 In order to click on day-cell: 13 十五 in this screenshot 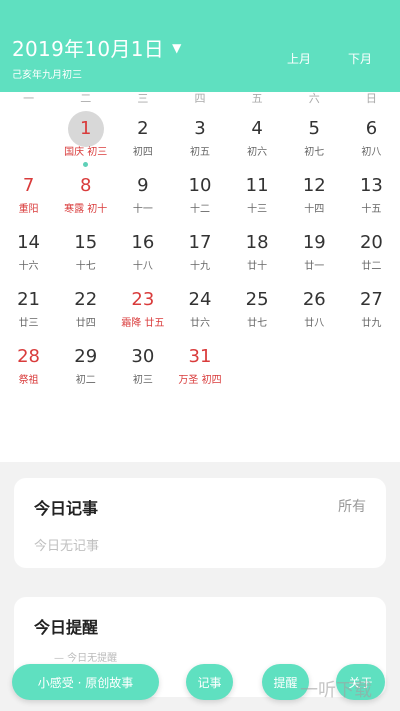, I will do `click(371, 195)`.